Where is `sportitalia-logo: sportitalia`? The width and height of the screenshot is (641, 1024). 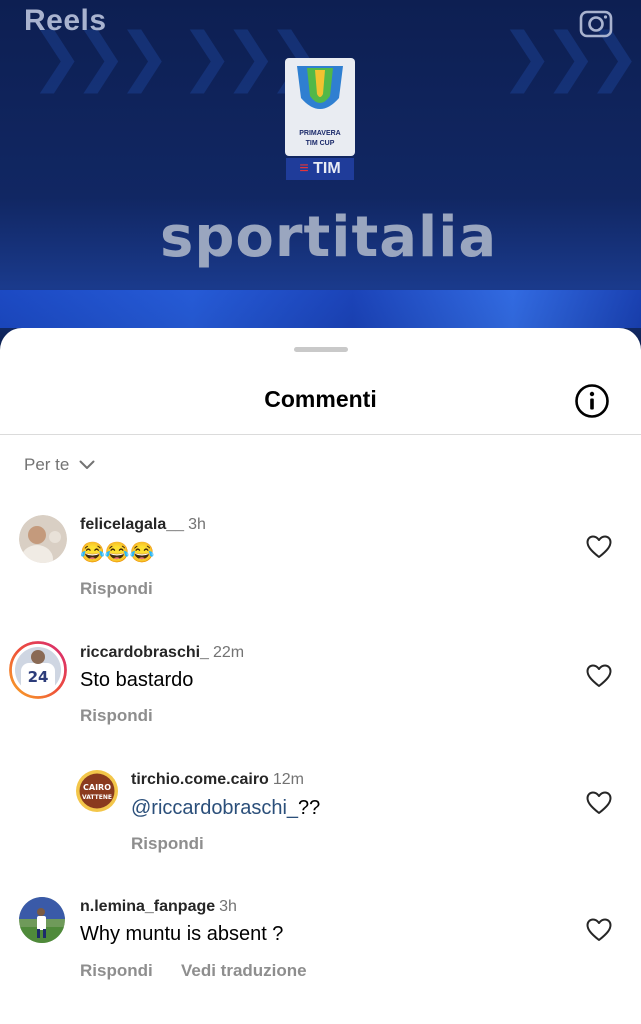
sportitalia-logo: sportitalia is located at coordinates (329, 237).